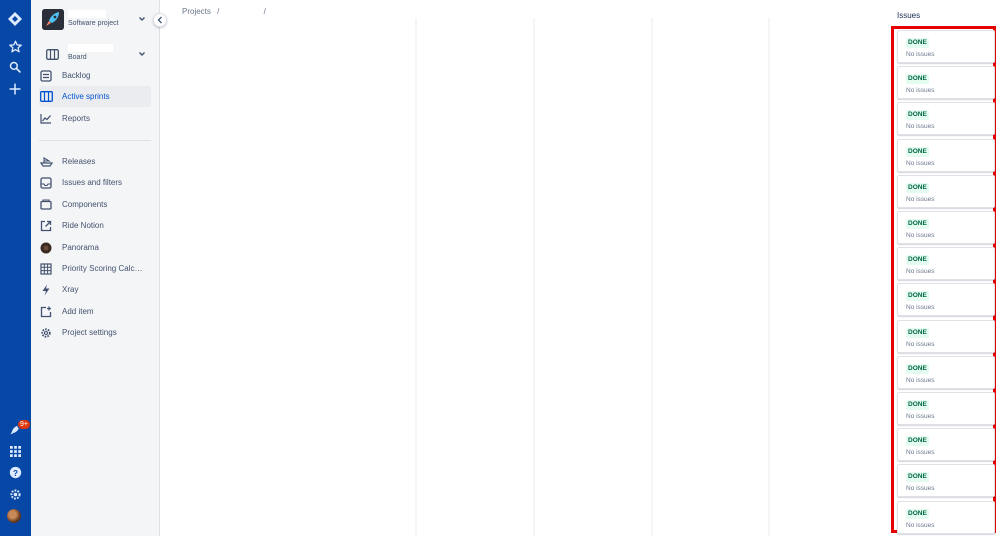 The height and width of the screenshot is (536, 999). I want to click on apps-grid-icon, so click(15, 451).